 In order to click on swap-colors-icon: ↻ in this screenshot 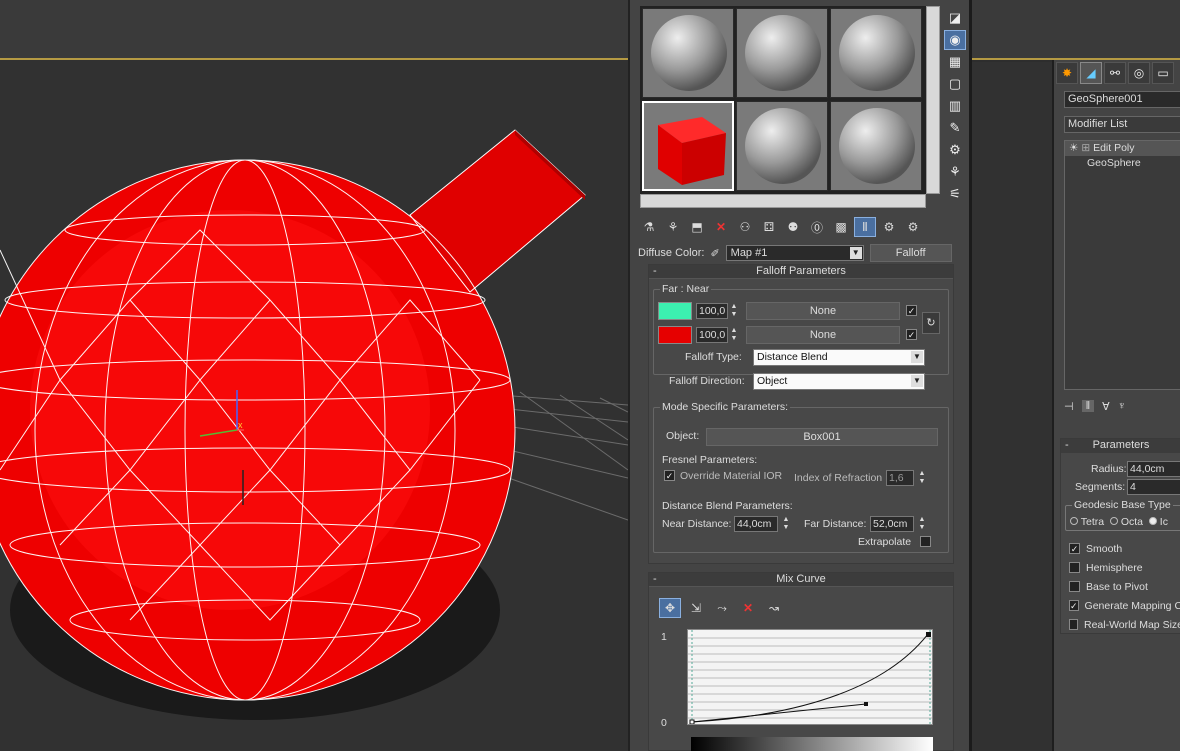, I will do `click(931, 323)`.